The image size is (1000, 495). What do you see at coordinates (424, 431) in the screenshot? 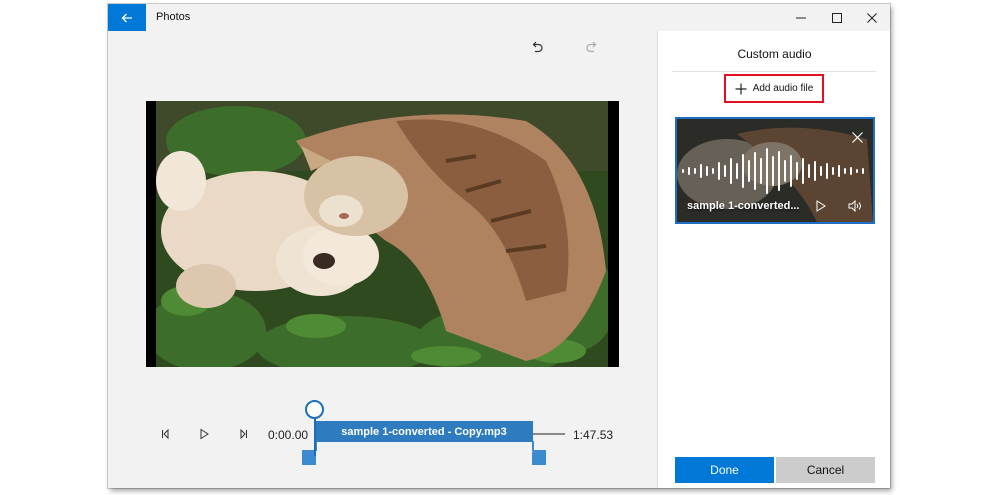
I see `audio-clip: sample 1-converted - Copy.mp3` at bounding box center [424, 431].